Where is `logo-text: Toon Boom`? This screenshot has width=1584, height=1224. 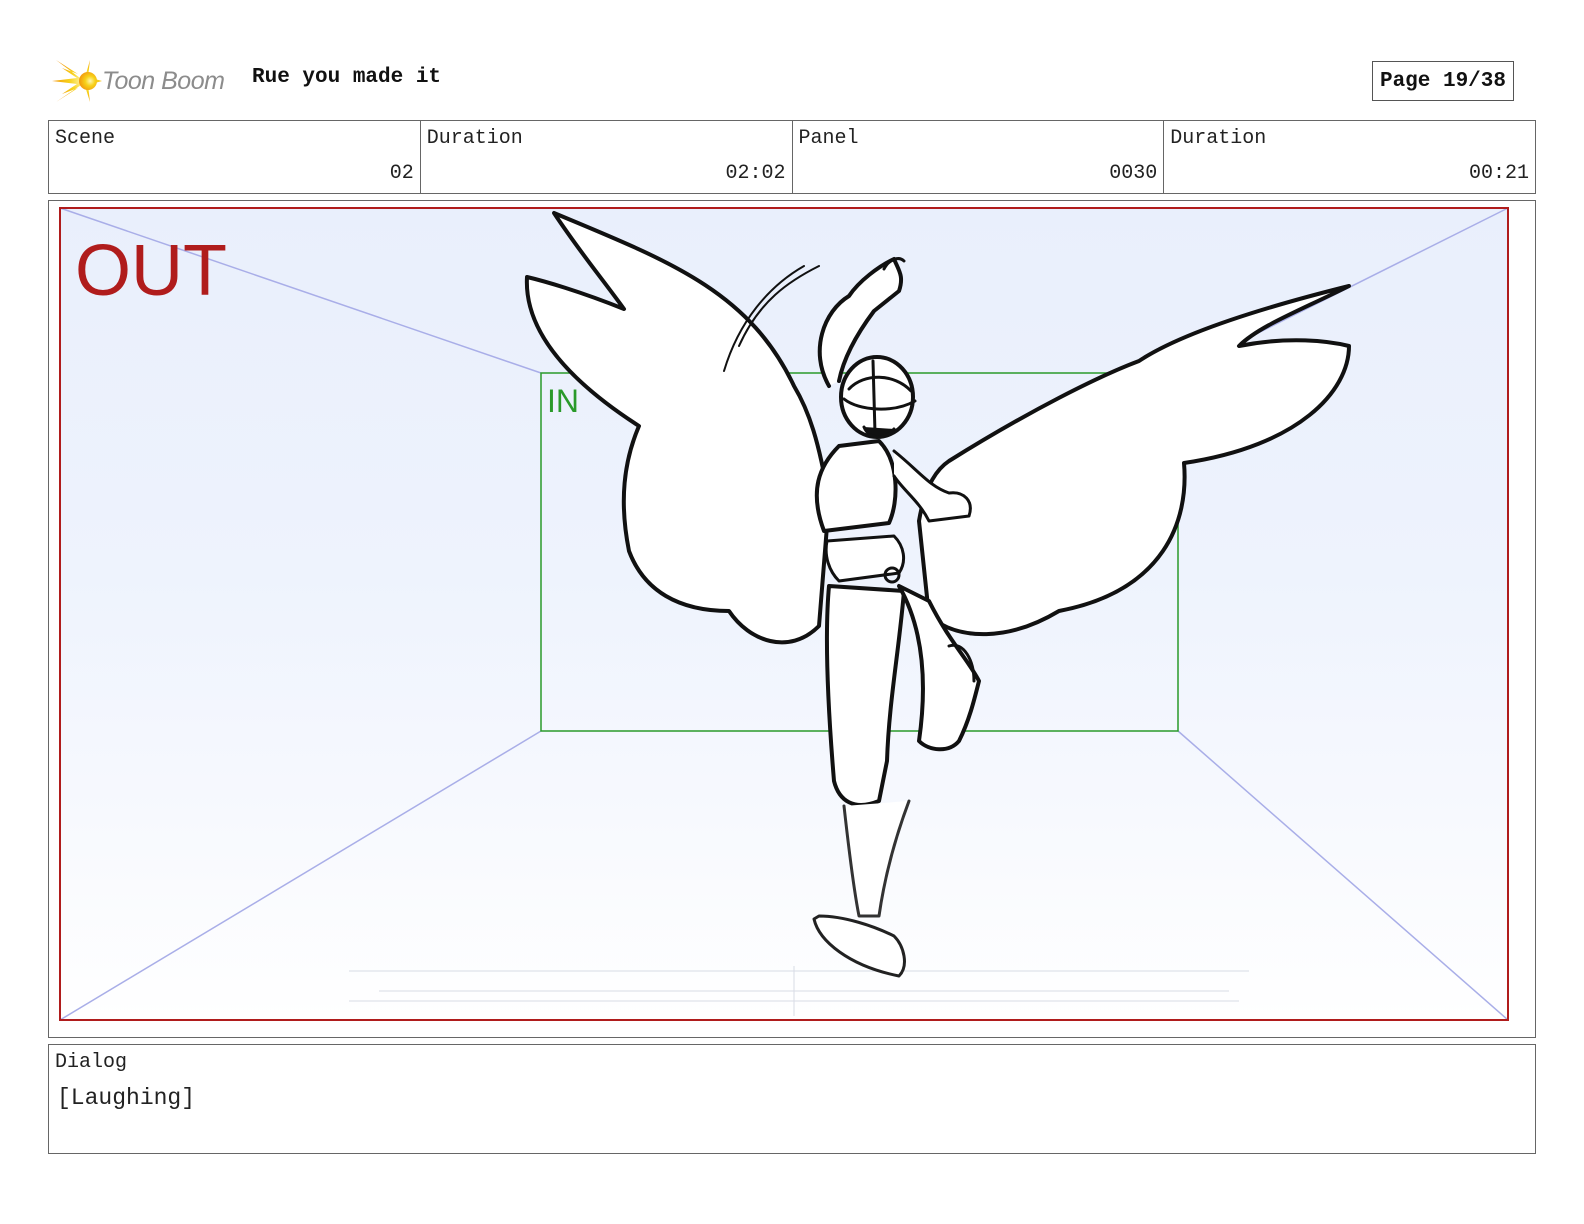 logo-text: Toon Boom is located at coordinates (163, 80).